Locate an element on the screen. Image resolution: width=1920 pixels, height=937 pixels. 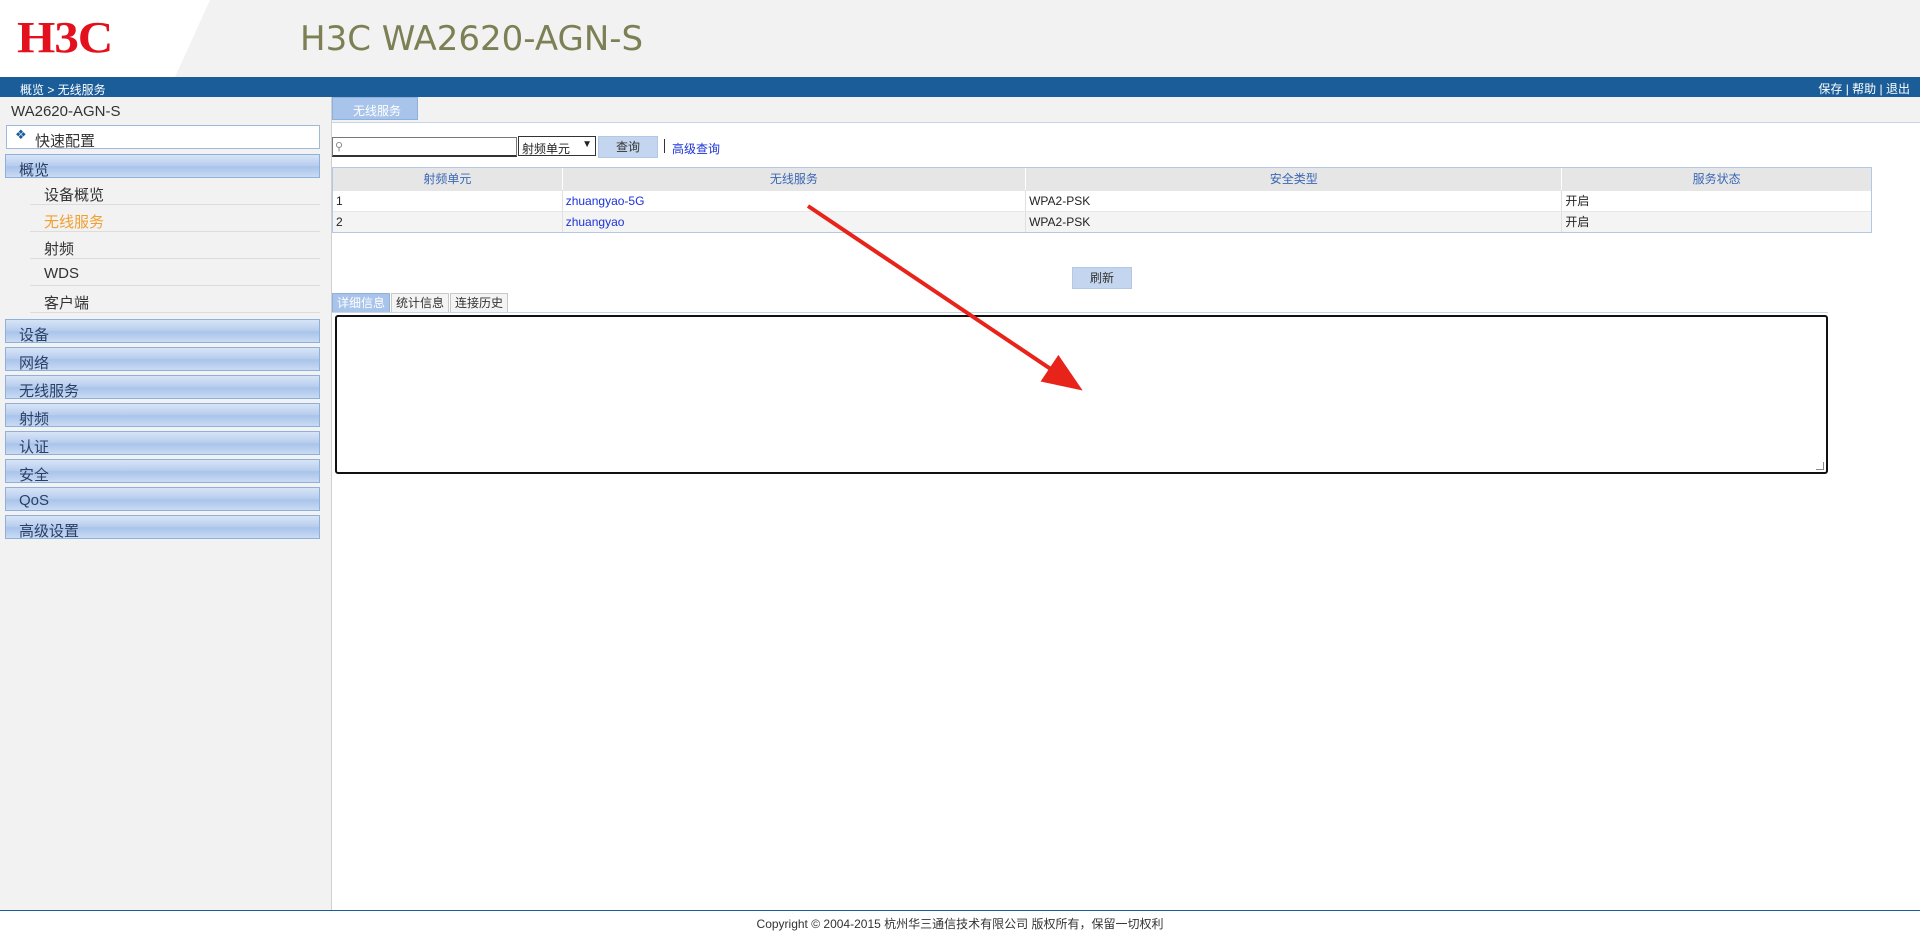
cell-ssid-link: zhuangyao is located at coordinates (795, 222).